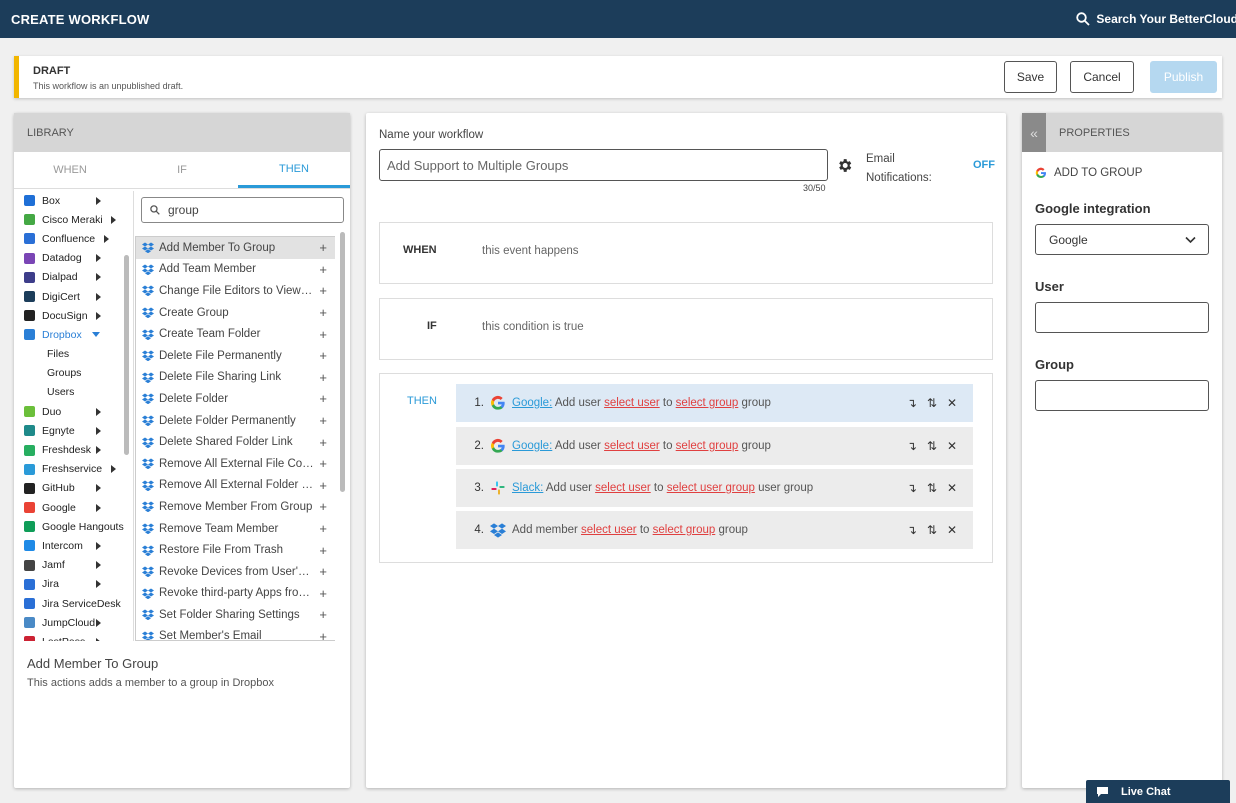 This screenshot has width=1236, height=803. Describe the element at coordinates (73, 411) in the screenshot. I see `integration-item: Duo` at that location.